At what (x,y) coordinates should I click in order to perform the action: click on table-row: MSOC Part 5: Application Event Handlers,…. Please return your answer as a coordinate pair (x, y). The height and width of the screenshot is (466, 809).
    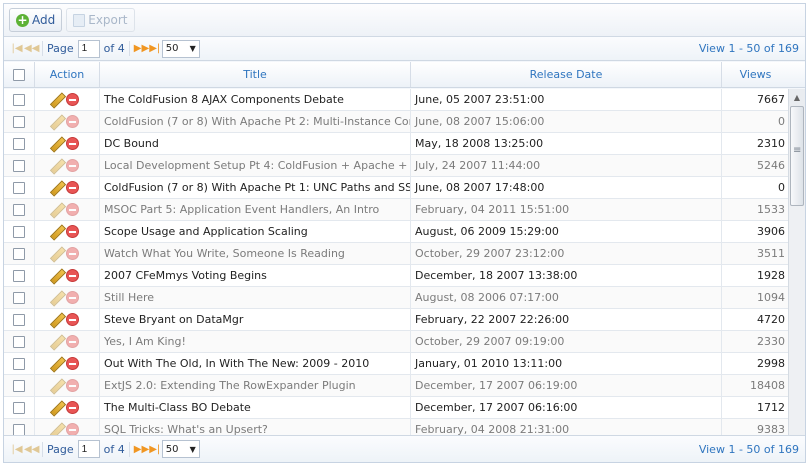
    Looking at the image, I should click on (396, 210).